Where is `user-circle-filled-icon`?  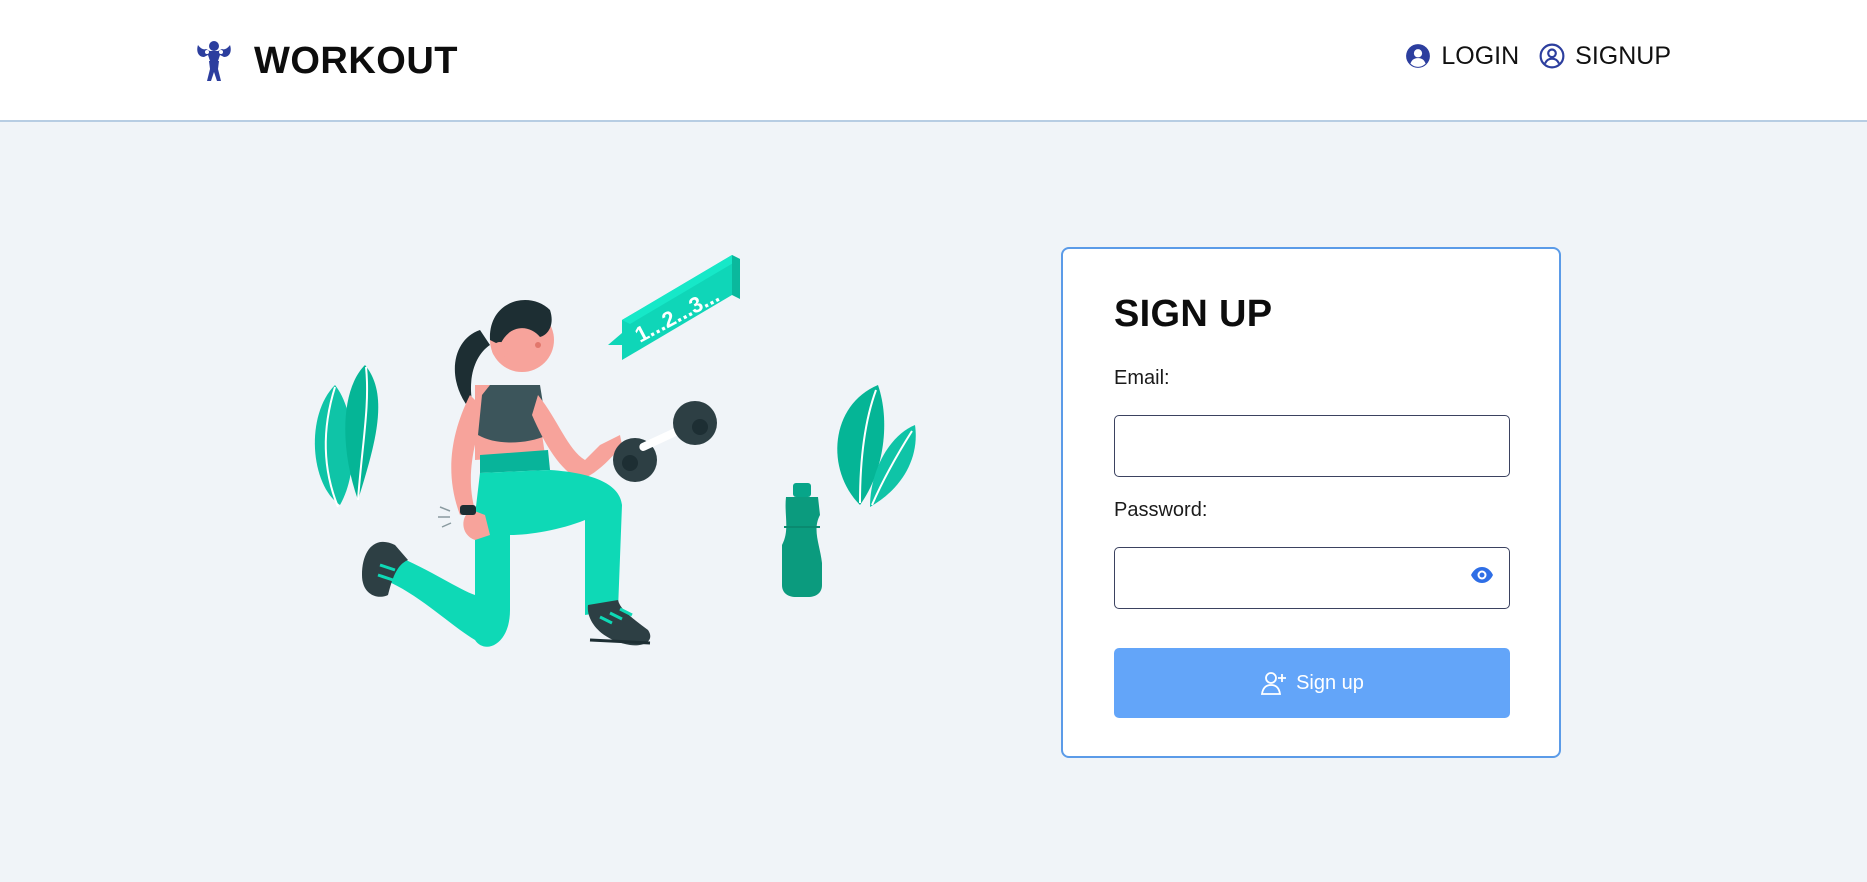
user-circle-filled-icon is located at coordinates (1418, 56).